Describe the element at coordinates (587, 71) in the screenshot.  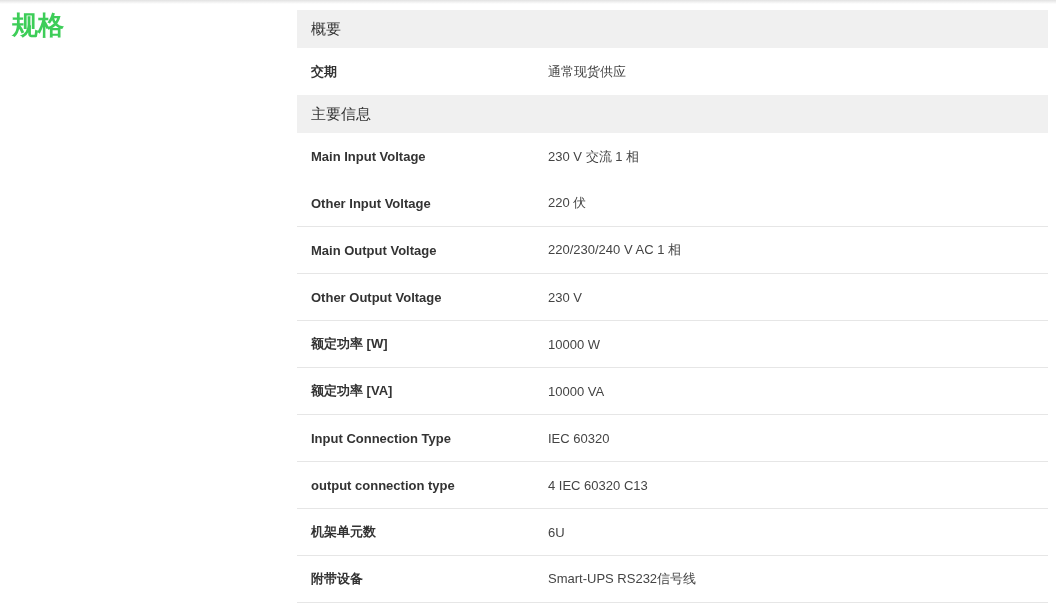
I see `spec-value: 通常现货供应` at that location.